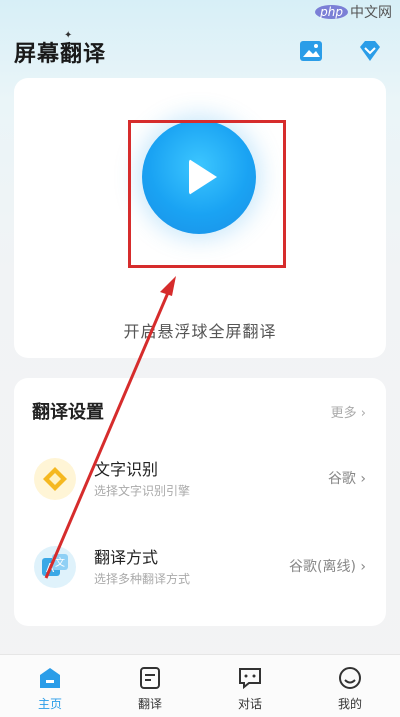  Describe the element at coordinates (350, 678) in the screenshot. I see `profile-icon` at that location.